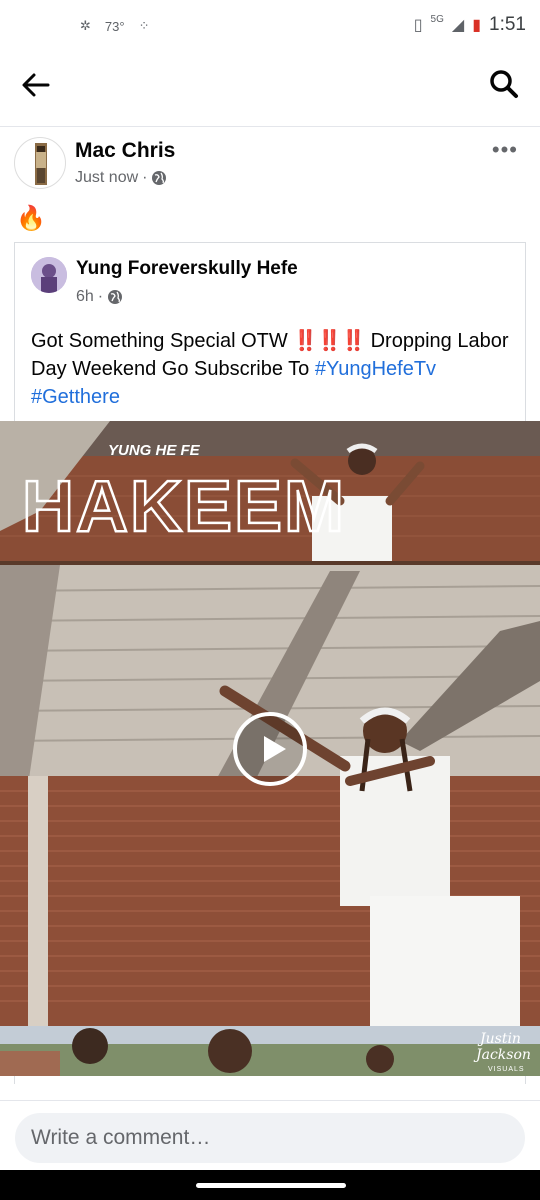 The image size is (540, 1200). Describe the element at coordinates (85, 297) in the screenshot. I see `shared-post-timestamp: 6h` at that location.